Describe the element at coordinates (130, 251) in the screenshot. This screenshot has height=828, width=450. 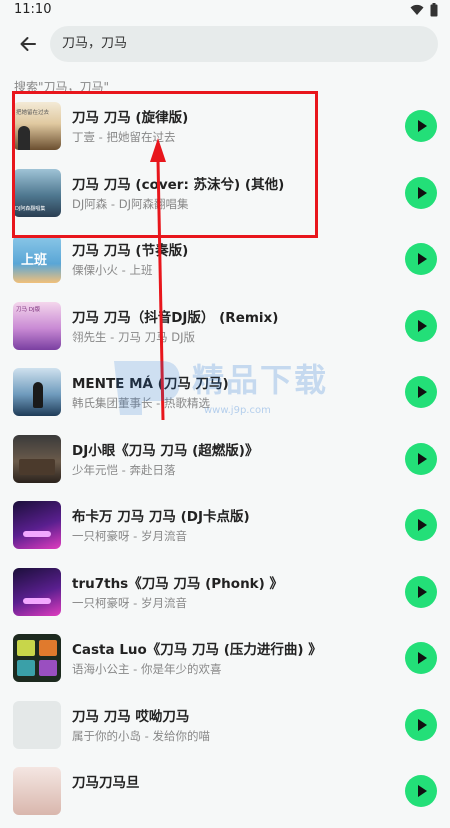
I see `song-title: 刀马 刀马 (节奏版)` at that location.